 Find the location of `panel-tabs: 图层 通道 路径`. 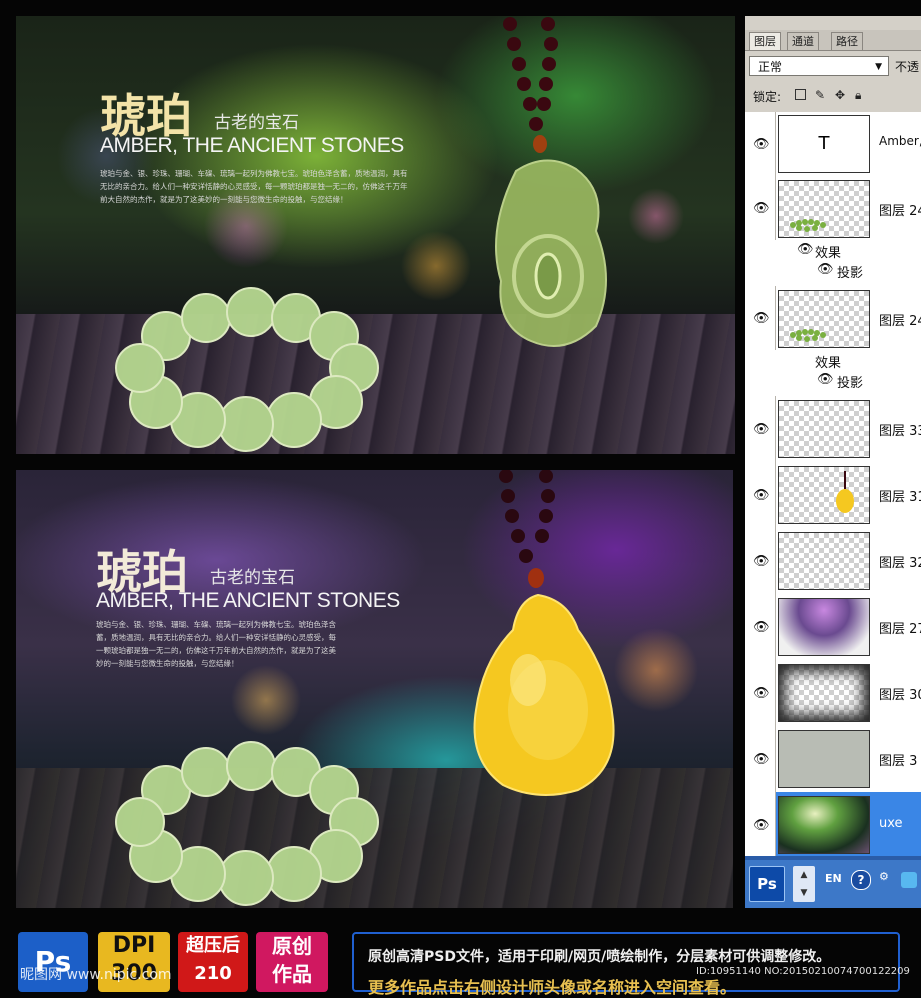

panel-tabs: 图层 通道 路径 is located at coordinates (833, 40).